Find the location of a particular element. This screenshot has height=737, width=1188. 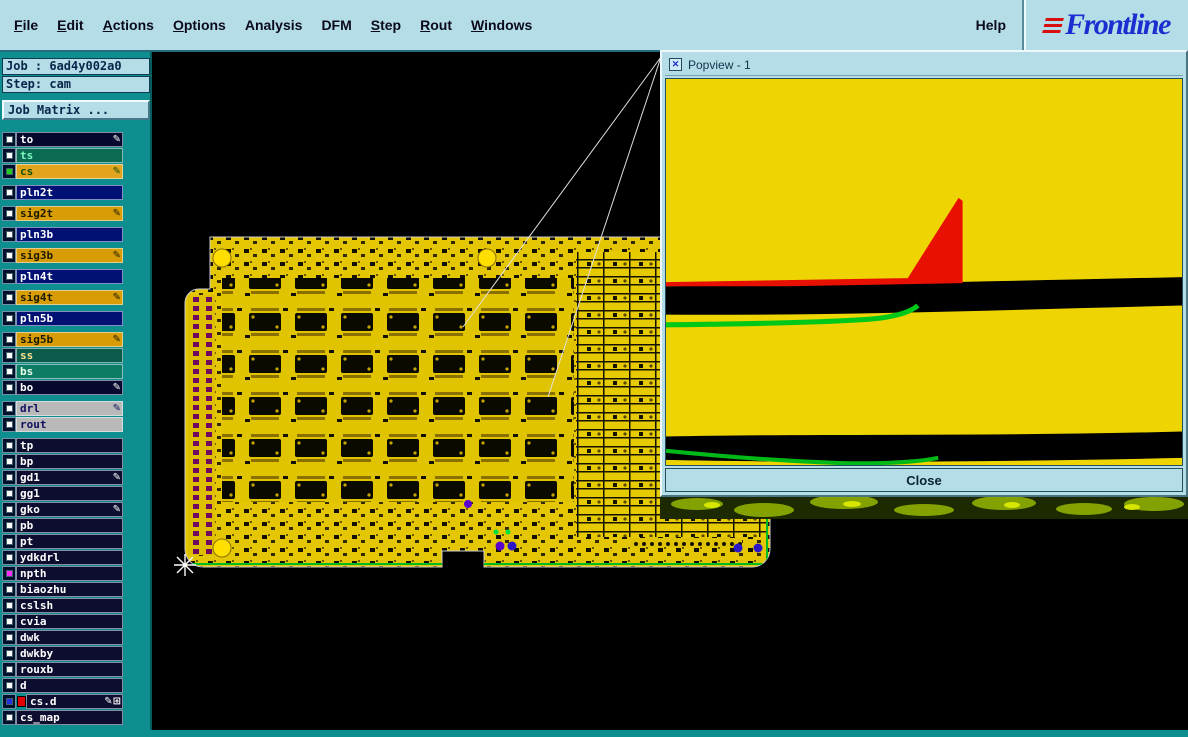

layer-name-label: rout is located at coordinates (69, 424).